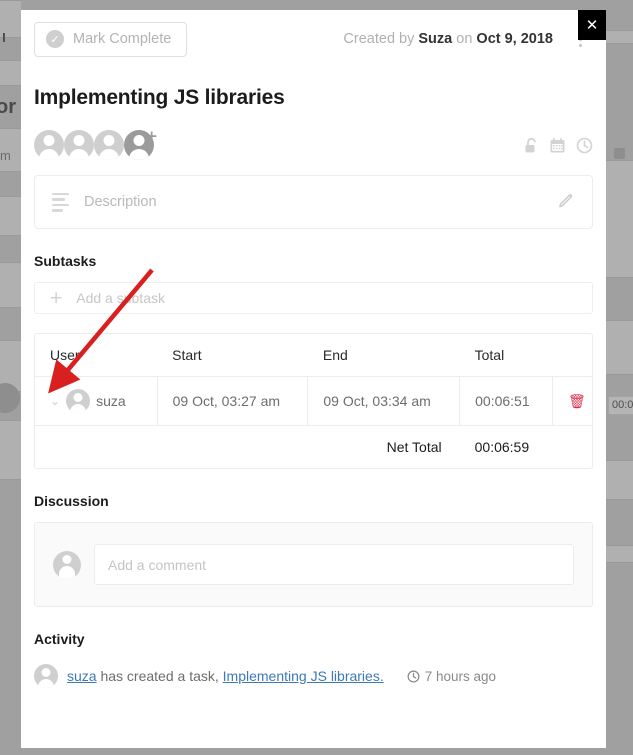 The width and height of the screenshot is (633, 755). I want to click on cell-end: 09 Oct, 03:34 am, so click(384, 401).